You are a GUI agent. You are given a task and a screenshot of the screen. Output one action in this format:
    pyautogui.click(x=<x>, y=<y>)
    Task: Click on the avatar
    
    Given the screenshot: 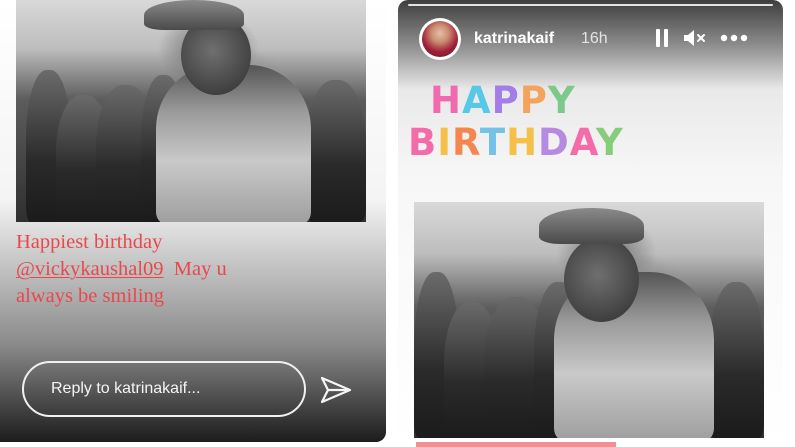 What is the action you would take?
    pyautogui.click(x=440, y=39)
    